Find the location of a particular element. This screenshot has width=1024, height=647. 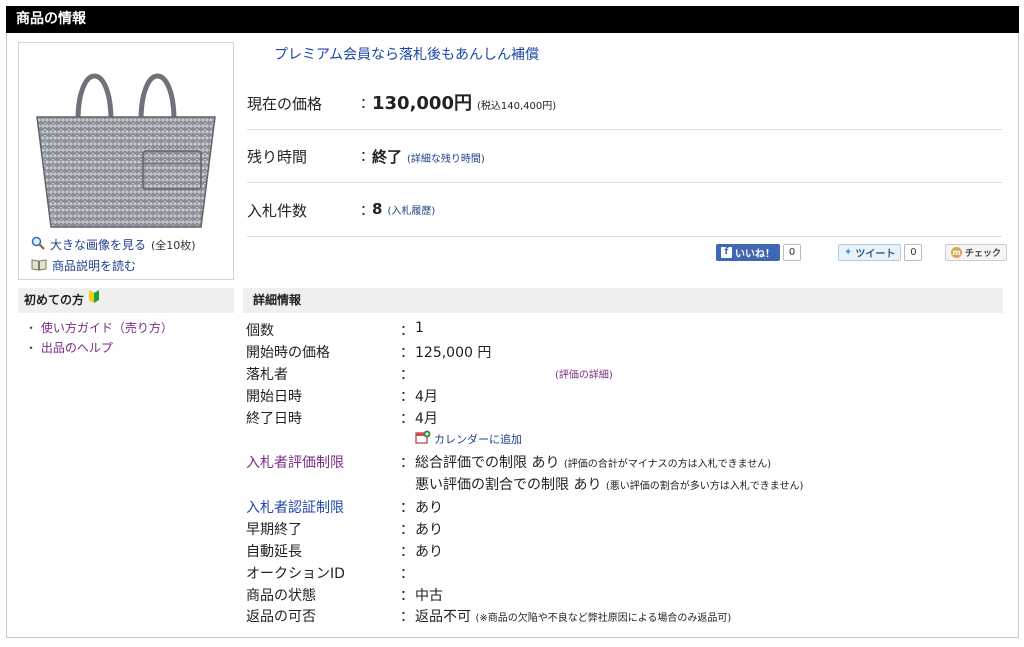

read-description-label: 商品説明を読む is located at coordinates (94, 265).